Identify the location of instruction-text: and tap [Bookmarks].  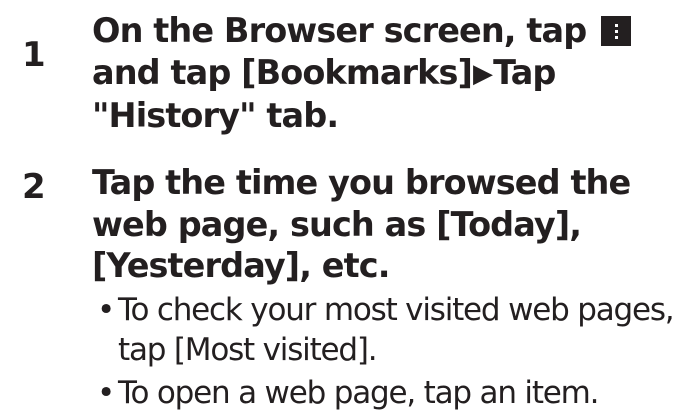
(282, 72).